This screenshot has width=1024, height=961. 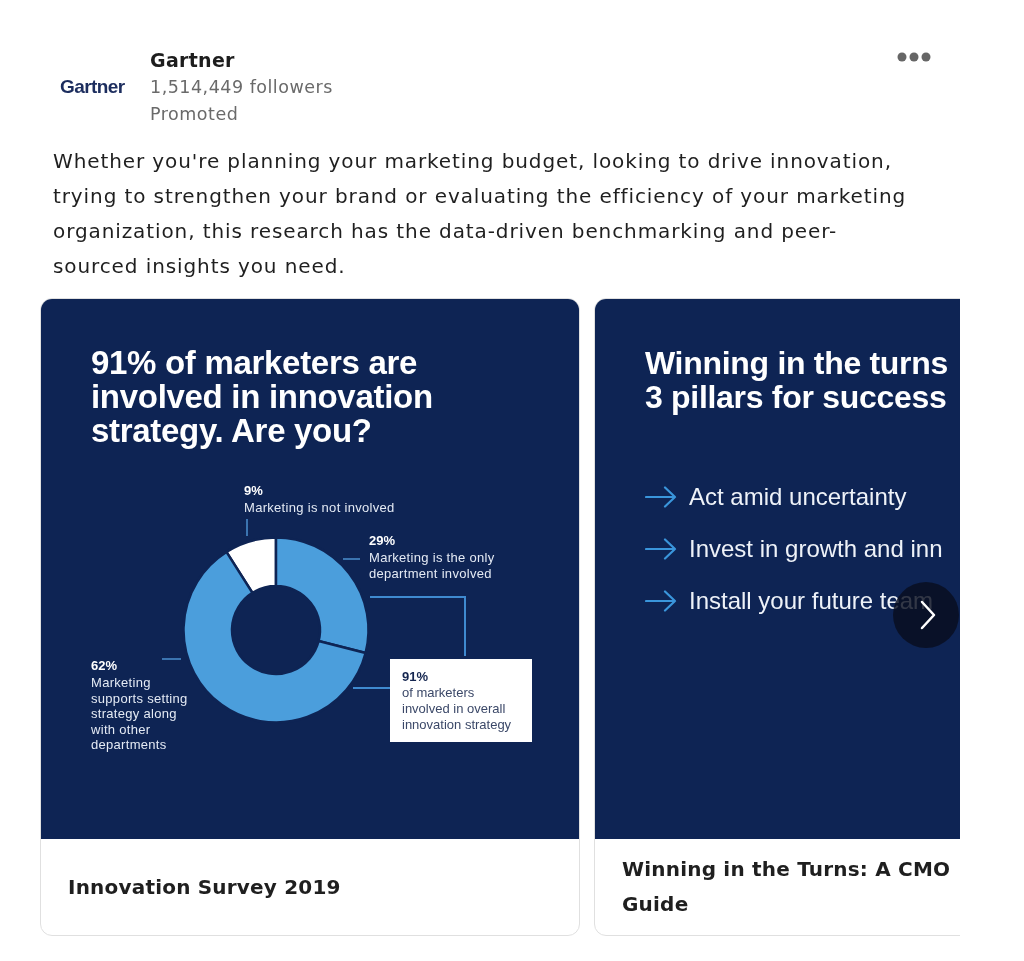 I want to click on connector-line, so click(x=371, y=688).